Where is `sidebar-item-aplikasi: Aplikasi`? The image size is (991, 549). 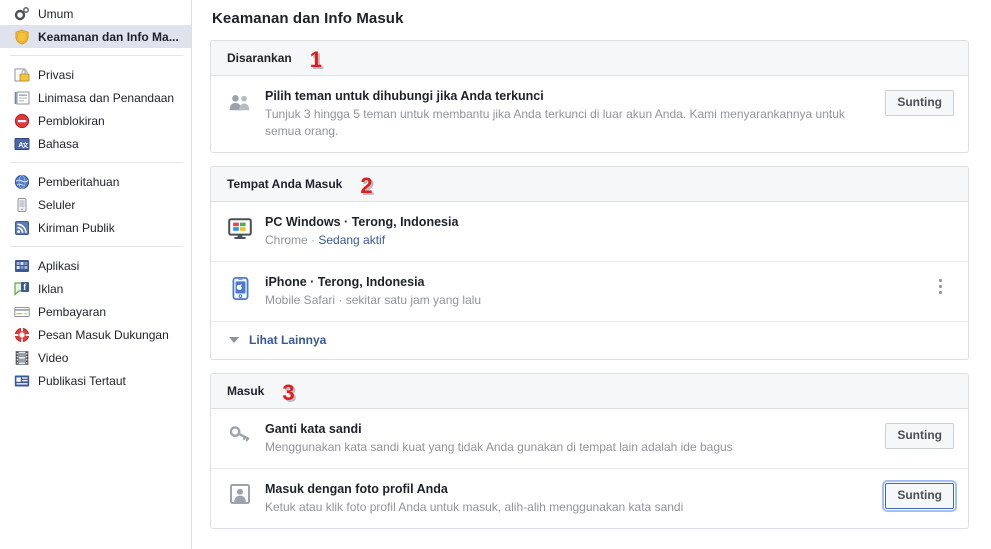 sidebar-item-aplikasi: Aplikasi is located at coordinates (95, 265).